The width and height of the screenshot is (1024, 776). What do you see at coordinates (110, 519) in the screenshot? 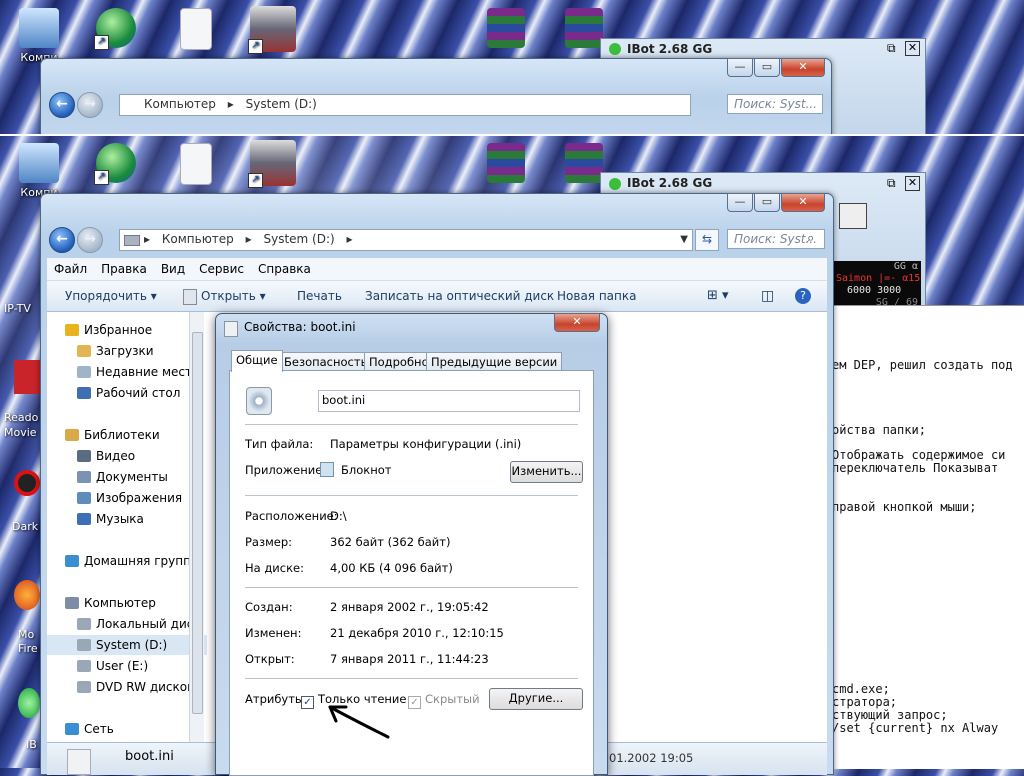
I see `nav-item-music: Музыка` at bounding box center [110, 519].